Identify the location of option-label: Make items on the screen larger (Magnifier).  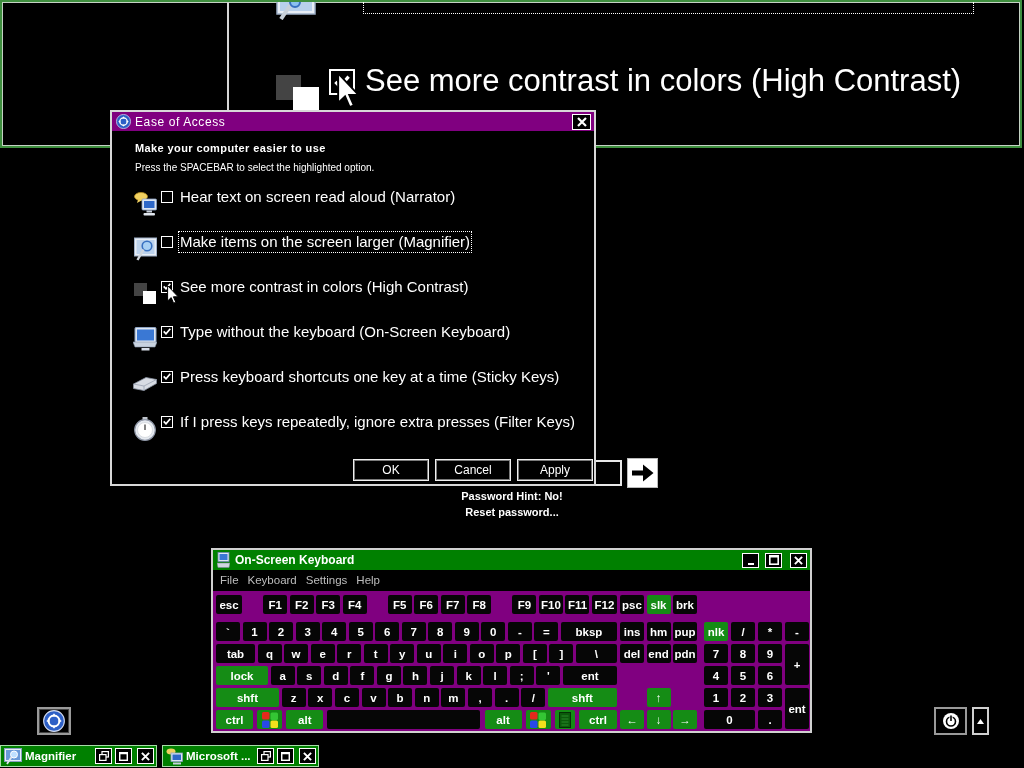
(325, 241).